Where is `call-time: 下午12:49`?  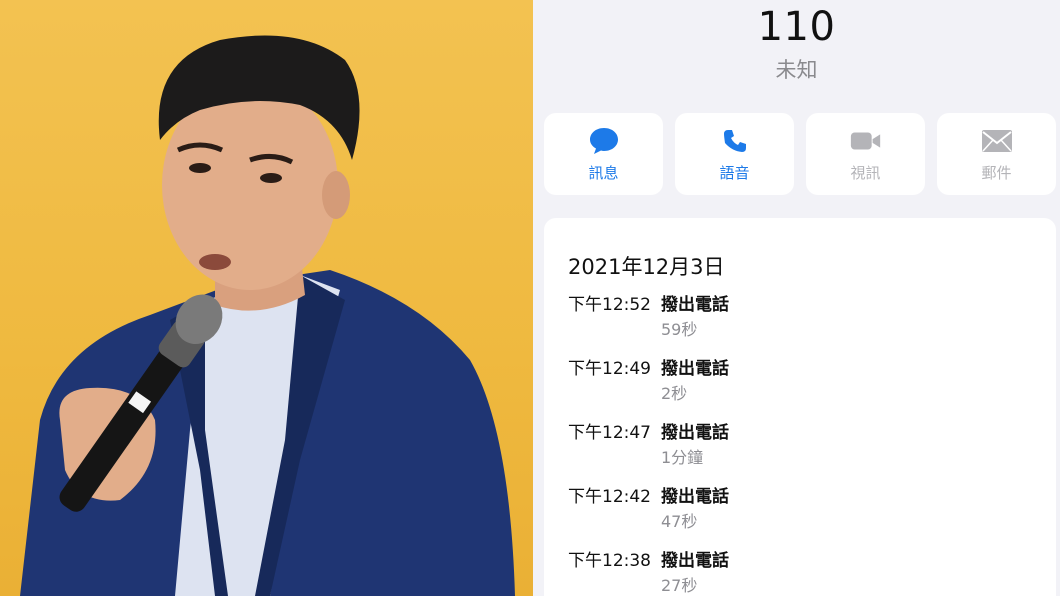
call-time: 下午12:49 is located at coordinates (609, 369).